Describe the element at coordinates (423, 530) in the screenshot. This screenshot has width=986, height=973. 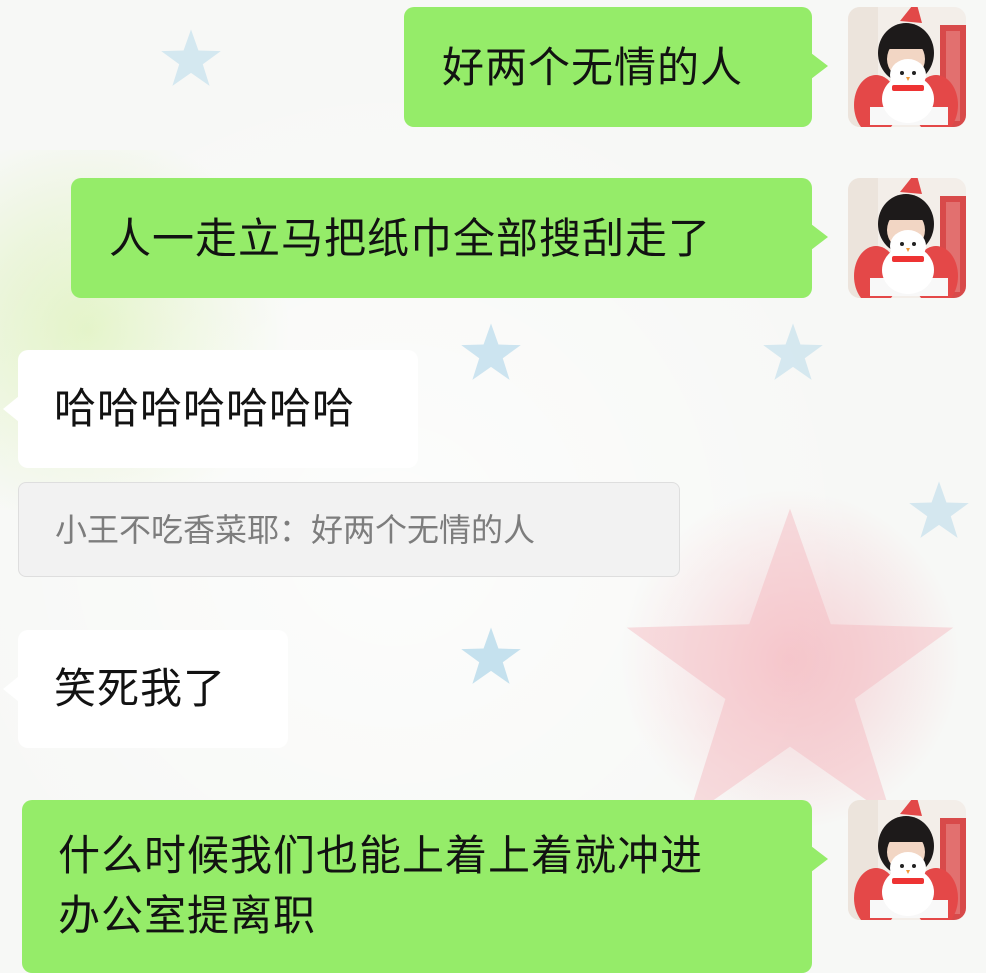
I see `quoted-text: 好两个无情的人` at that location.